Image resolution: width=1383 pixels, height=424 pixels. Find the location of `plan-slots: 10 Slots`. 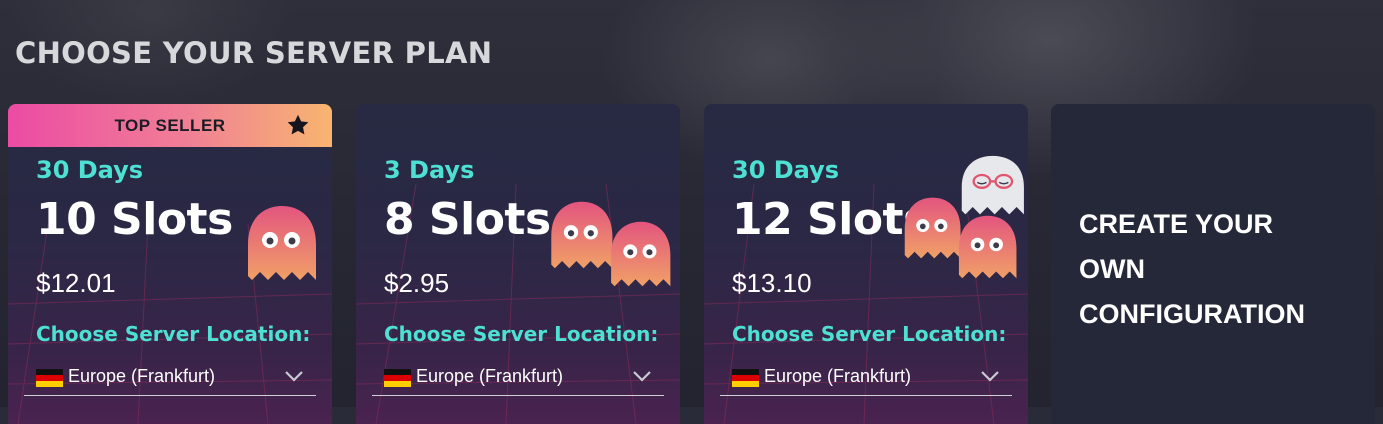

plan-slots: 10 Slots is located at coordinates (134, 219).